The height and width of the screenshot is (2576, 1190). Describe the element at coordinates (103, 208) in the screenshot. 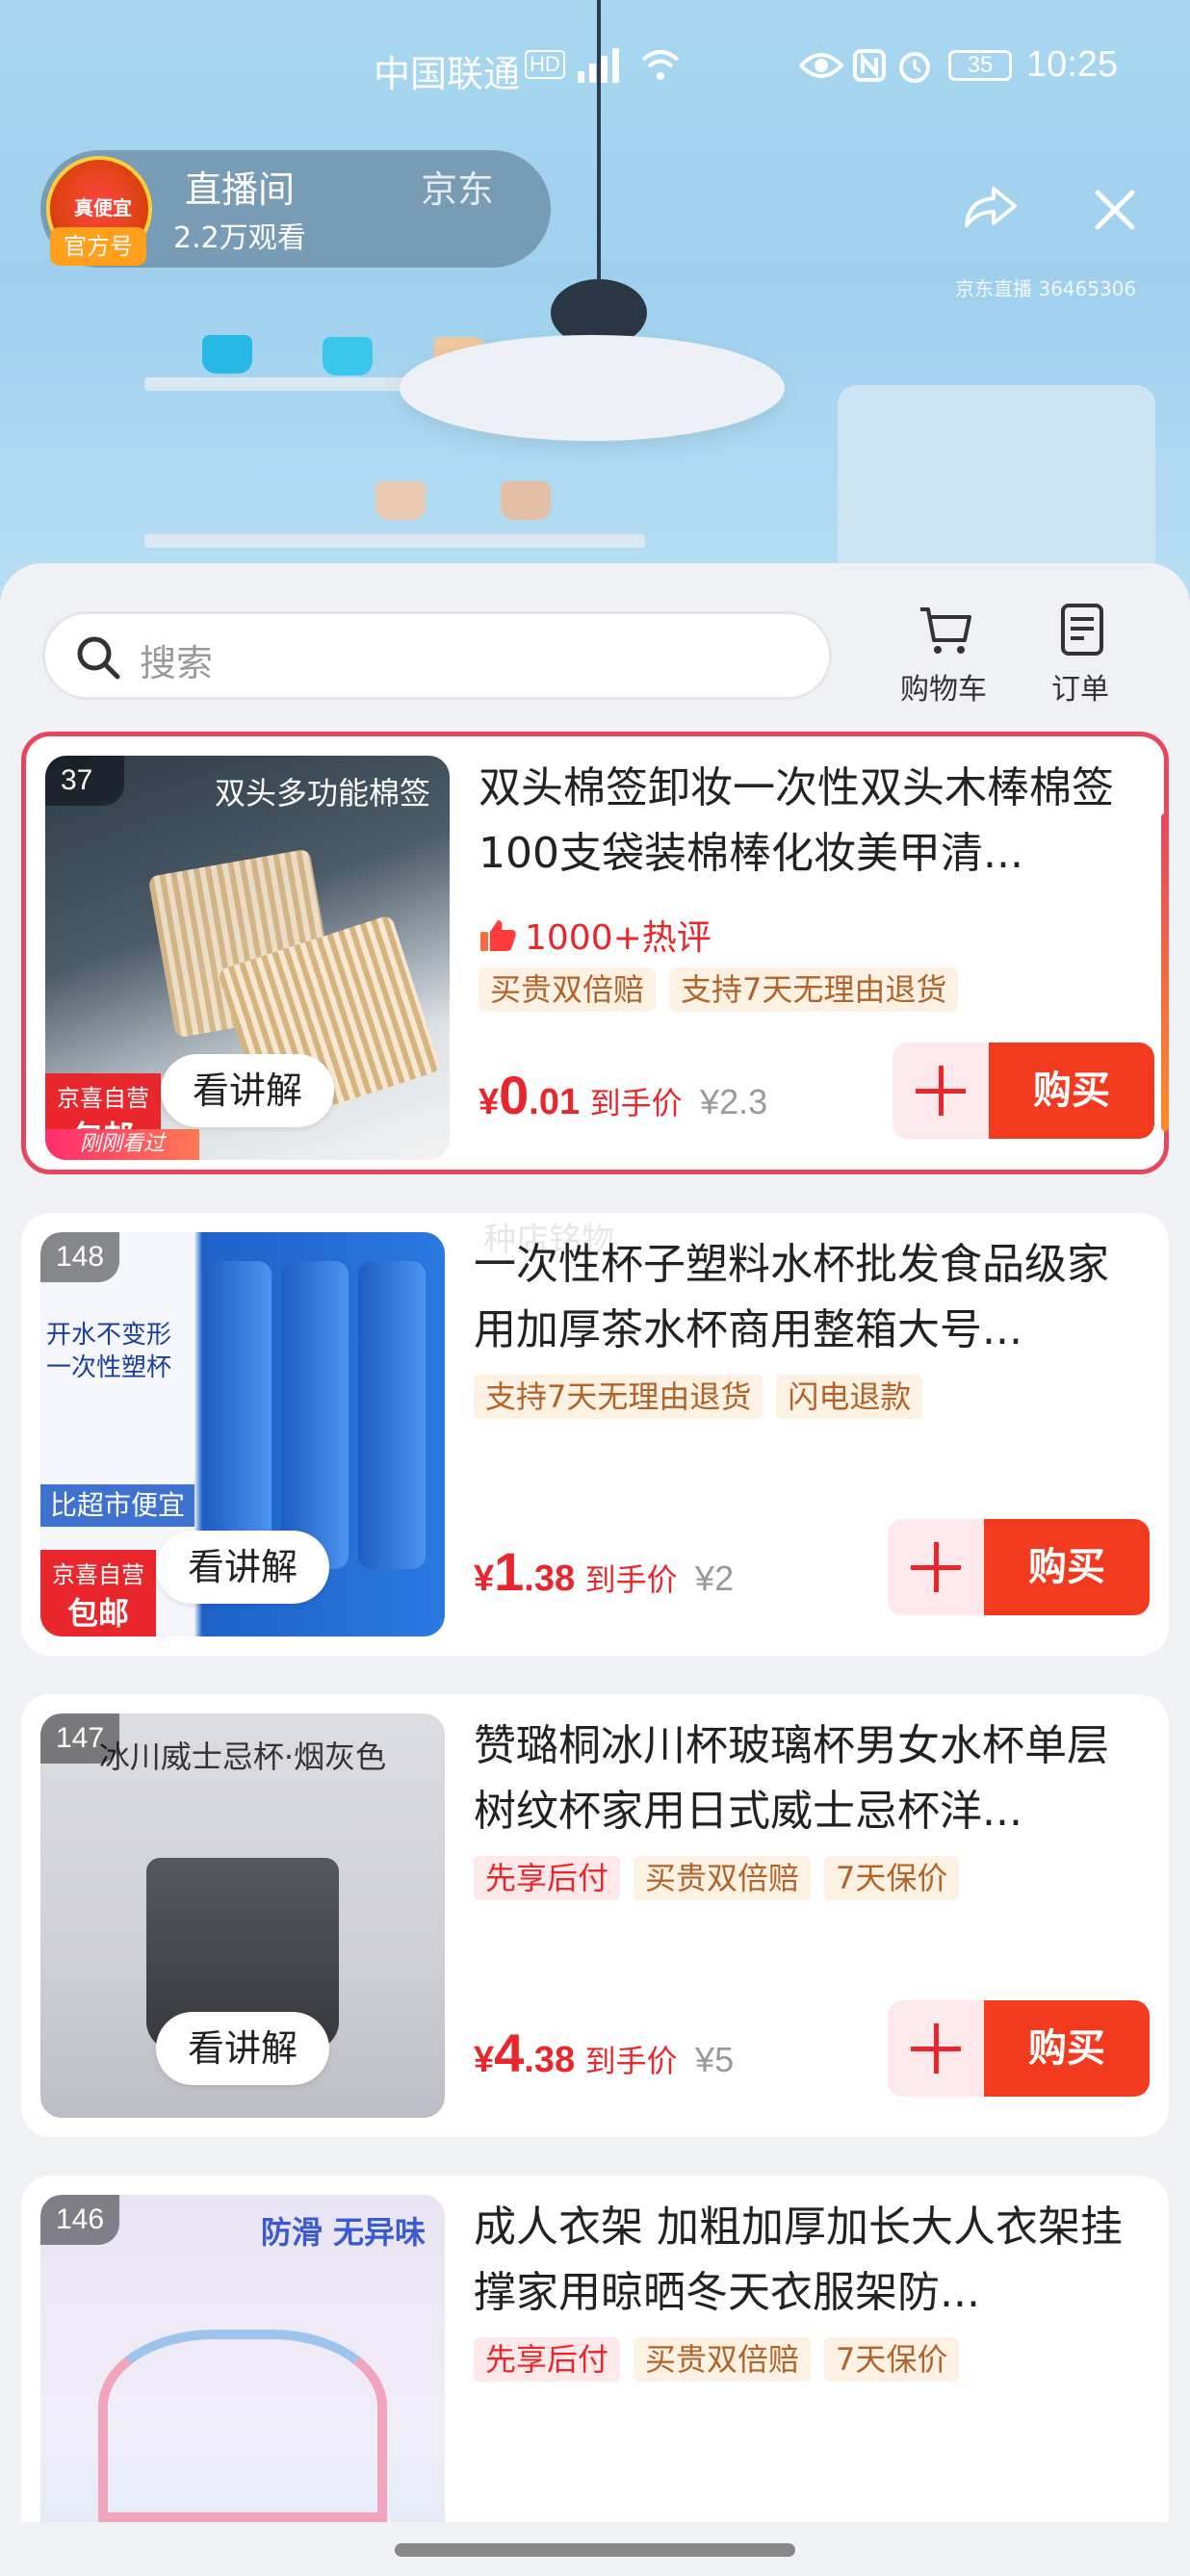

I see `avatar-text: 真便宜` at that location.